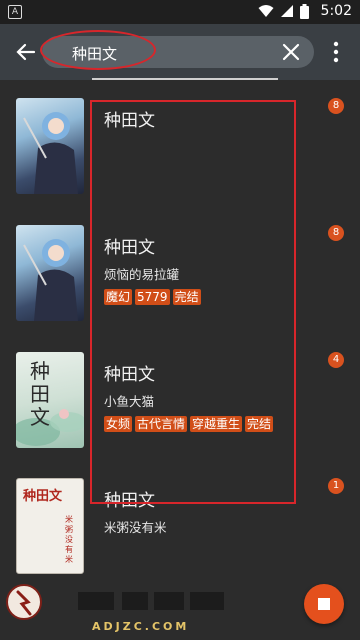 This screenshot has height=640, width=360. What do you see at coordinates (336, 486) in the screenshot?
I see `result-count-badge: 1` at bounding box center [336, 486].